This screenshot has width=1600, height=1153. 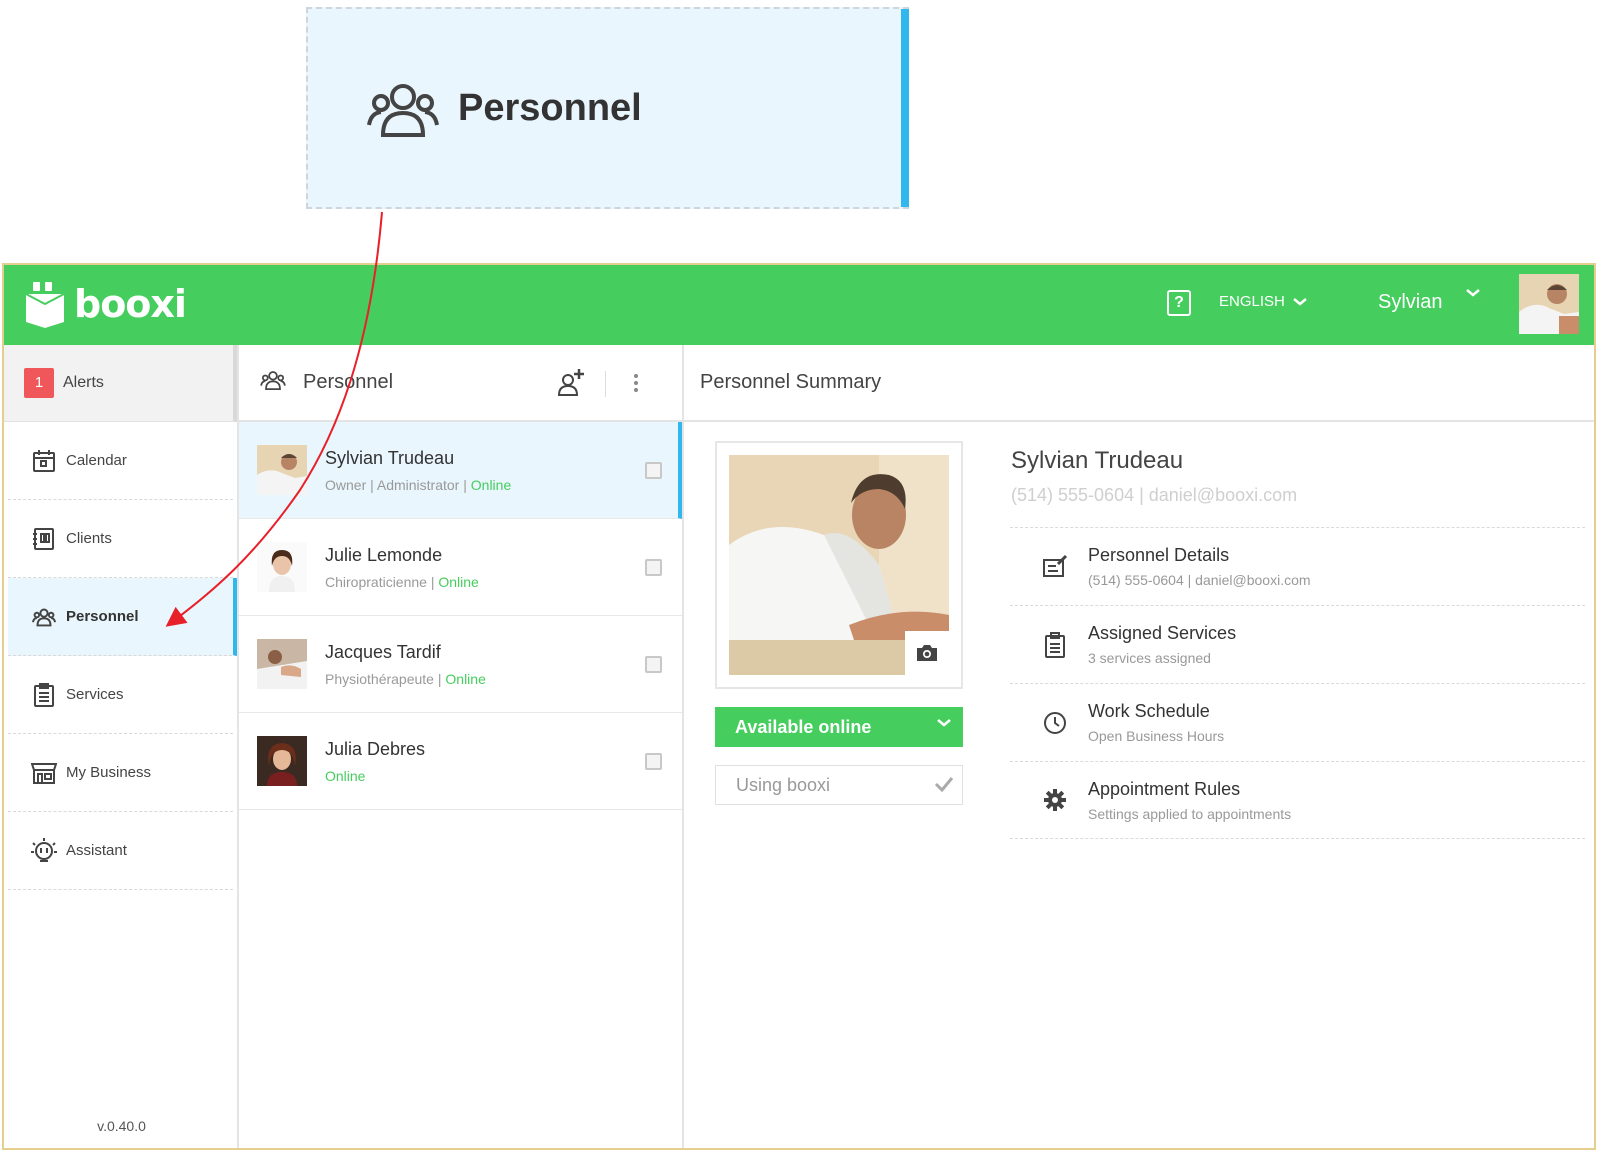 I want to click on list-item: Julia Debres Online, so click(x=460, y=761).